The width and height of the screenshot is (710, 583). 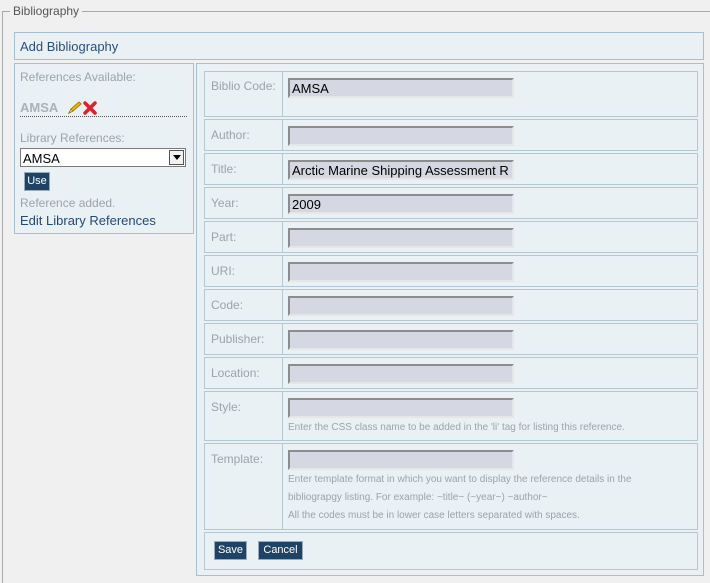 I want to click on template-input, so click(x=401, y=460).